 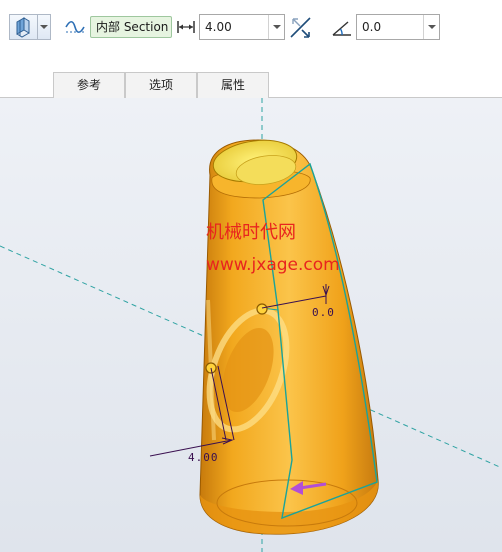 What do you see at coordinates (342, 28) in the screenshot?
I see `rotation-angle-icon` at bounding box center [342, 28].